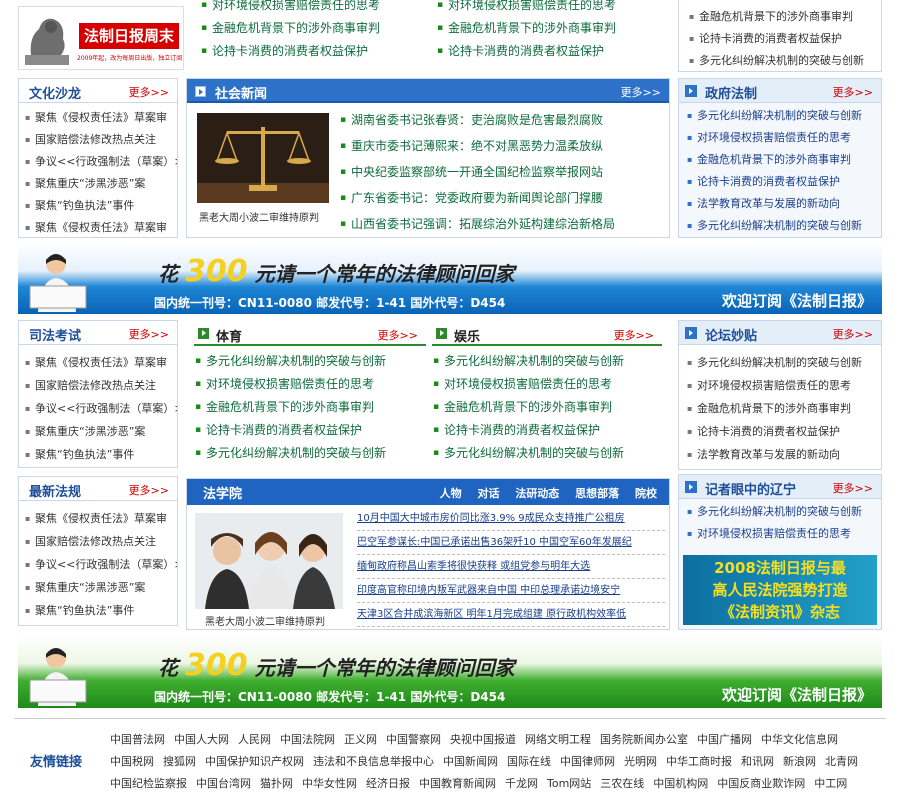  I want to click on logo-block: 法制日报周末 2009年起，改为每周日出版，独立订阅, so click(101, 38).